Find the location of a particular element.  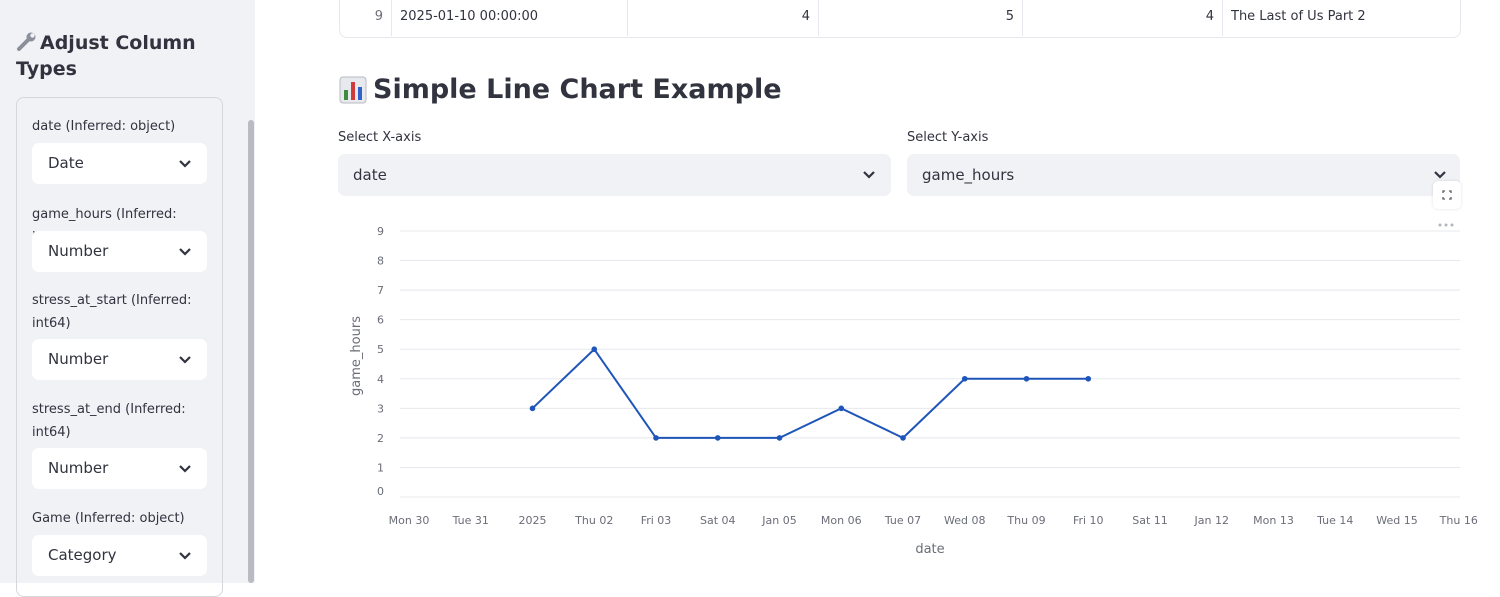

x-tick-label: 2025 is located at coordinates (533, 520).